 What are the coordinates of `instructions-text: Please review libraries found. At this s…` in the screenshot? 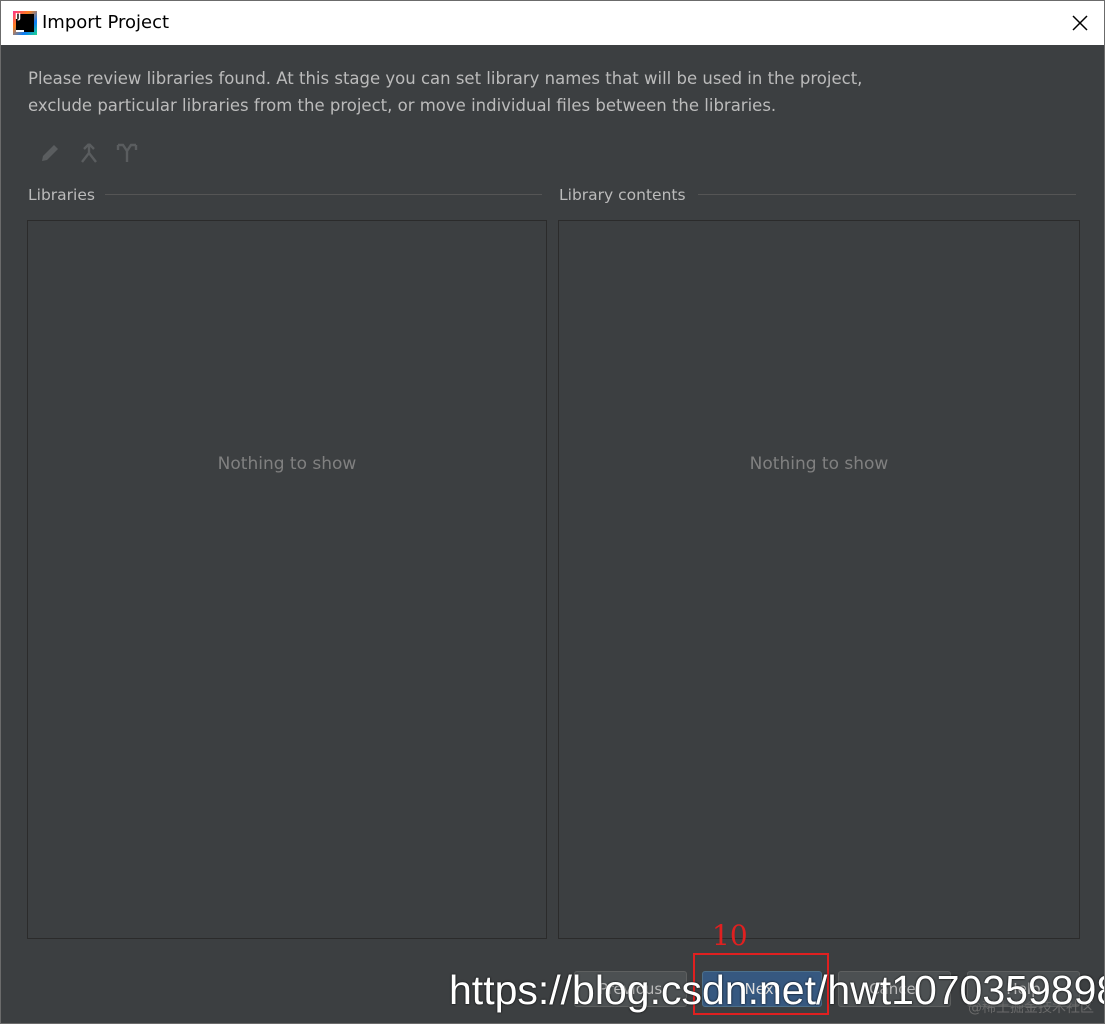 It's located at (478, 92).